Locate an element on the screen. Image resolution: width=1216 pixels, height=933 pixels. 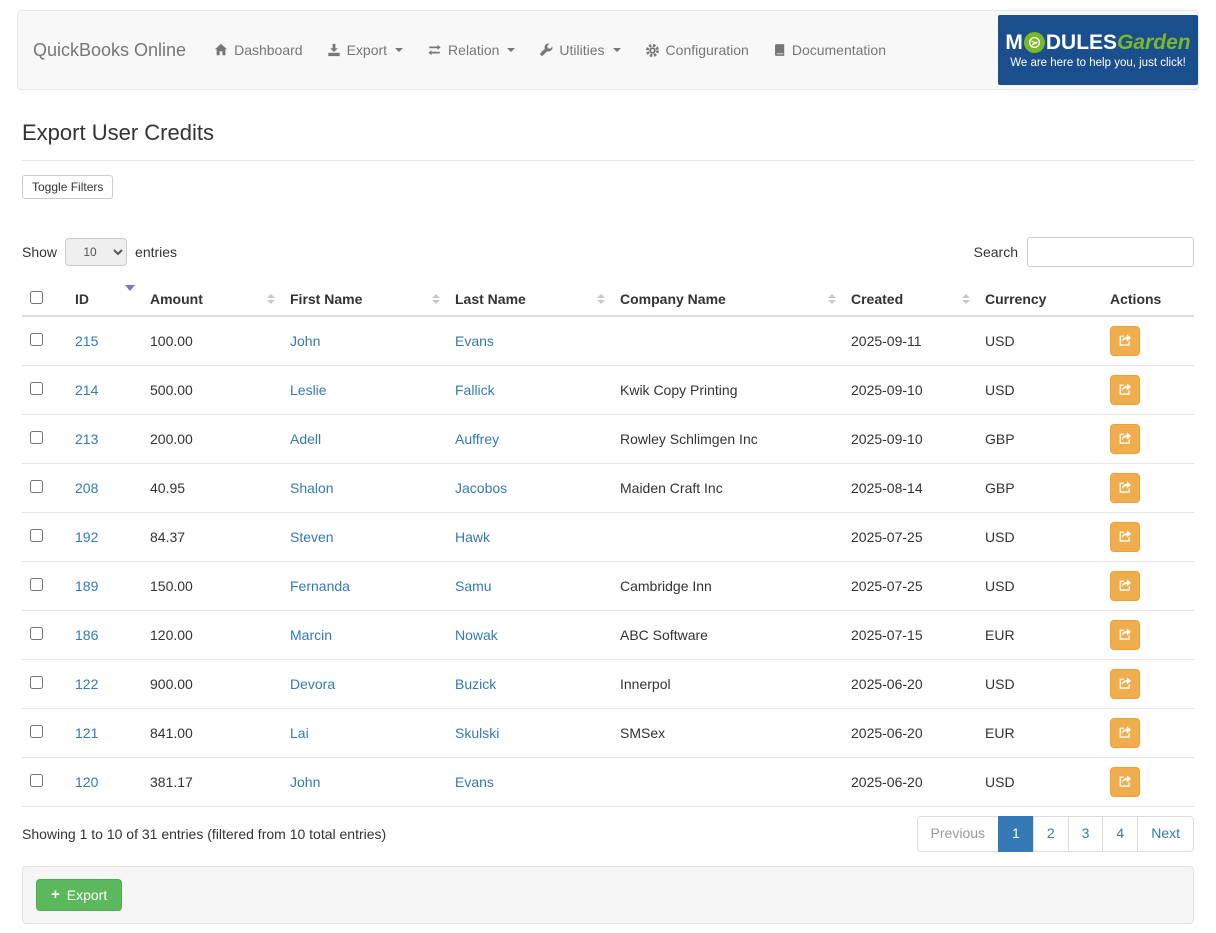
header-created: Created is located at coordinates (910, 300).